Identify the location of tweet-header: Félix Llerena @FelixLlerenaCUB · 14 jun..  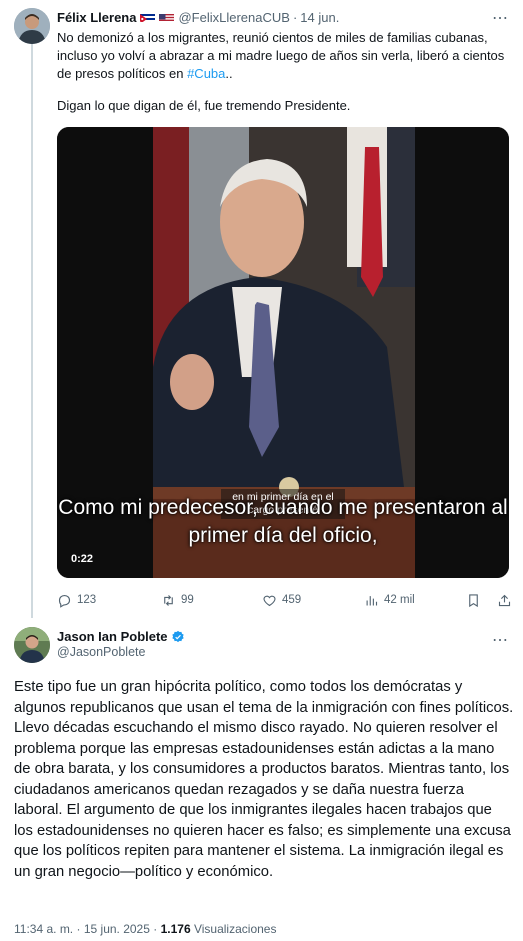
(198, 17).